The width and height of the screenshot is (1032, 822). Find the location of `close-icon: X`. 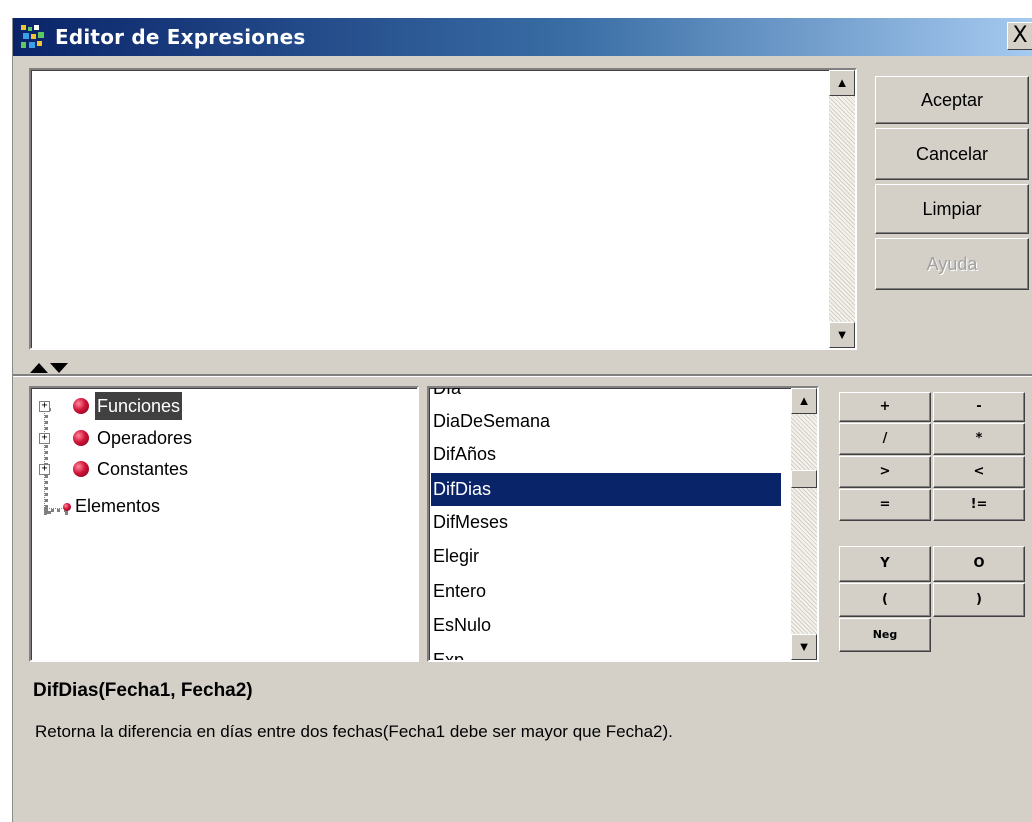

close-icon: X is located at coordinates (1020, 35).